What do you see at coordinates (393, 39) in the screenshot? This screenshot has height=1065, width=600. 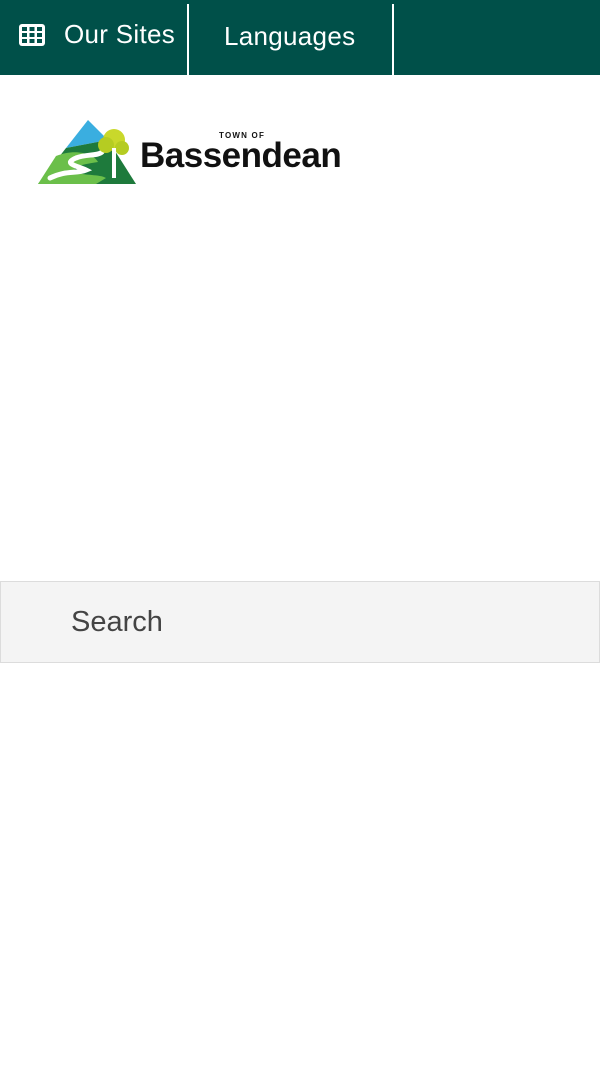 I see `topbar-divider` at bounding box center [393, 39].